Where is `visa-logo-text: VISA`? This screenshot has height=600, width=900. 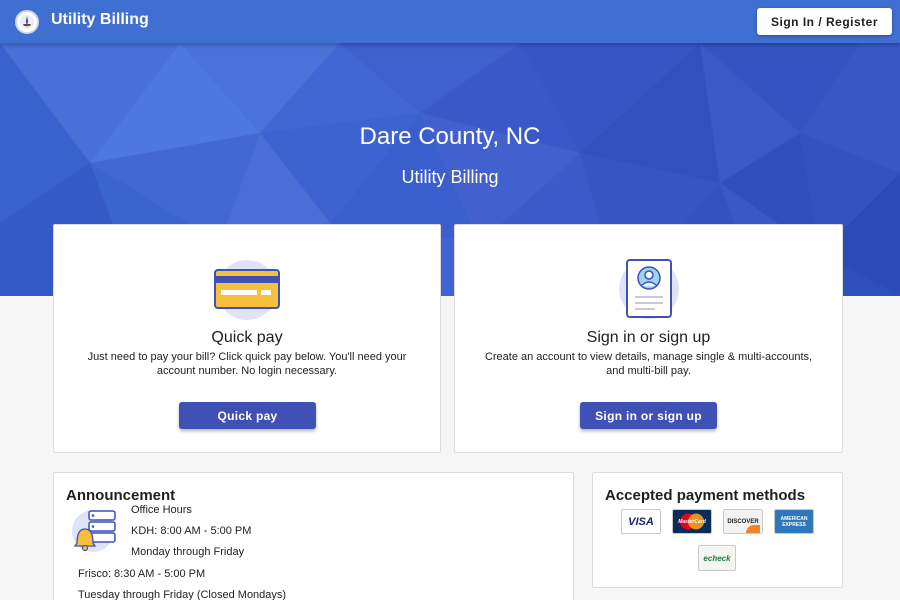 visa-logo-text: VISA is located at coordinates (641, 521).